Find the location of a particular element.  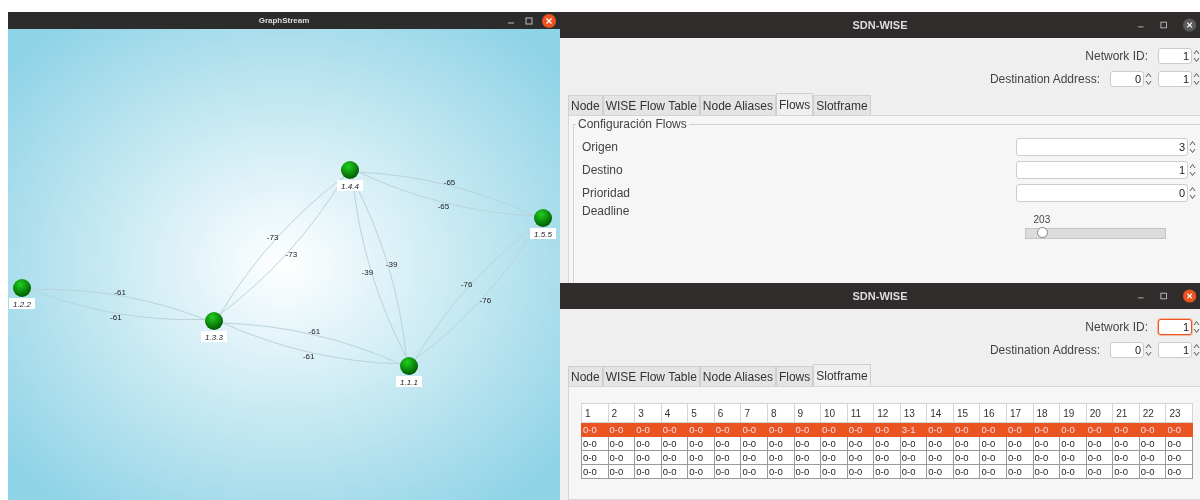

column-header: 8 is located at coordinates (780, 413).